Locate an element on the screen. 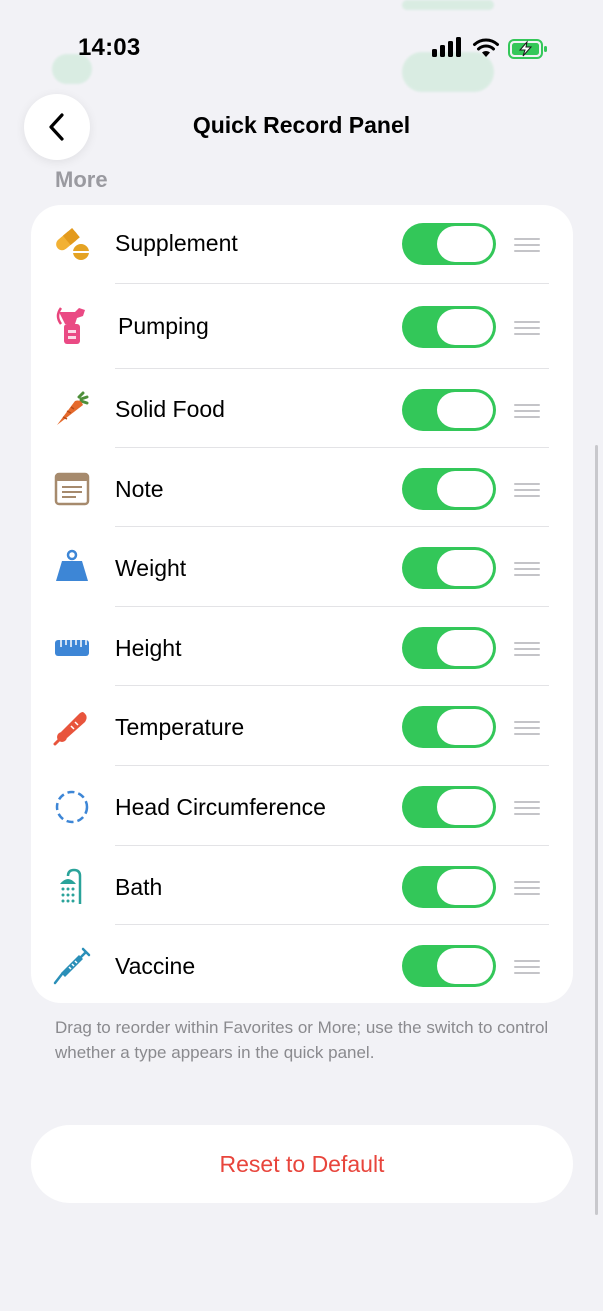 The width and height of the screenshot is (603, 1311). list-item: Note is located at coordinates (302, 487).